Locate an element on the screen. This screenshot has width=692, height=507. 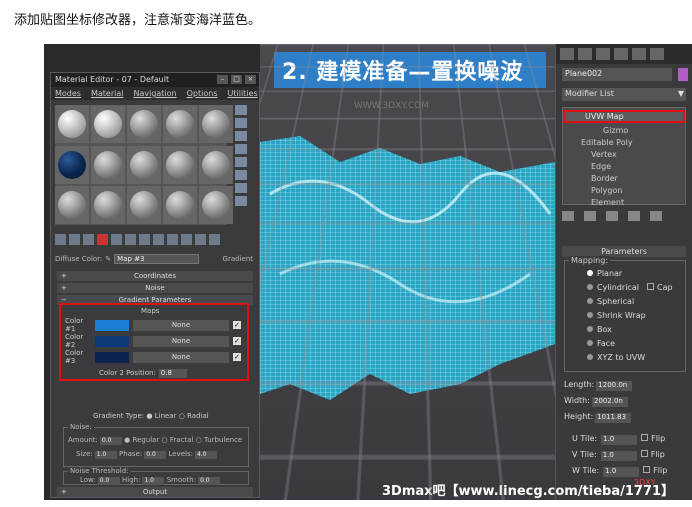
close-icon: × is located at coordinates (250, 79).